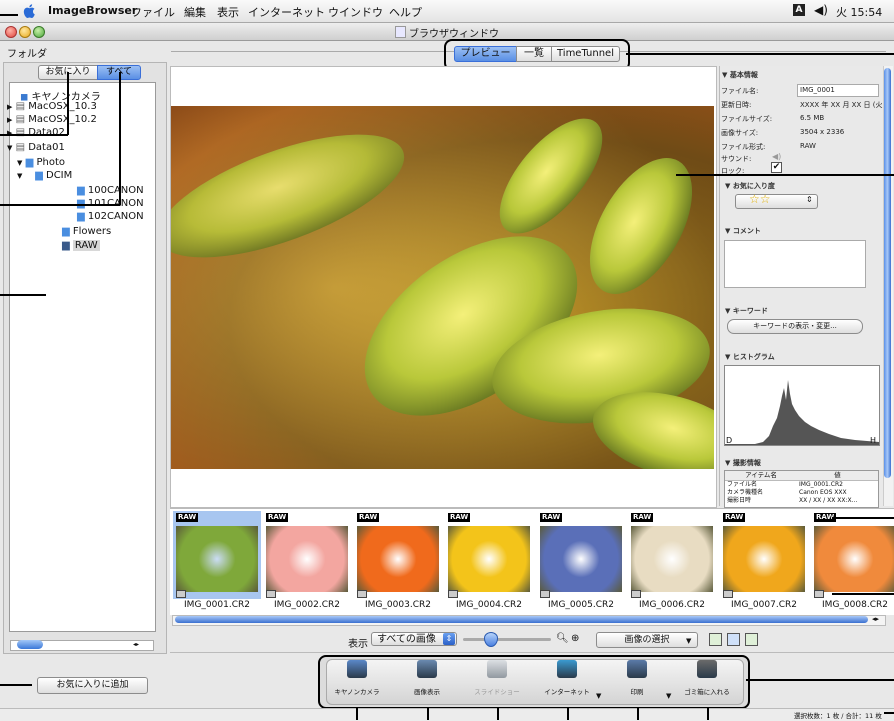  I want to click on thumbnail-size-slider, so click(507, 639).